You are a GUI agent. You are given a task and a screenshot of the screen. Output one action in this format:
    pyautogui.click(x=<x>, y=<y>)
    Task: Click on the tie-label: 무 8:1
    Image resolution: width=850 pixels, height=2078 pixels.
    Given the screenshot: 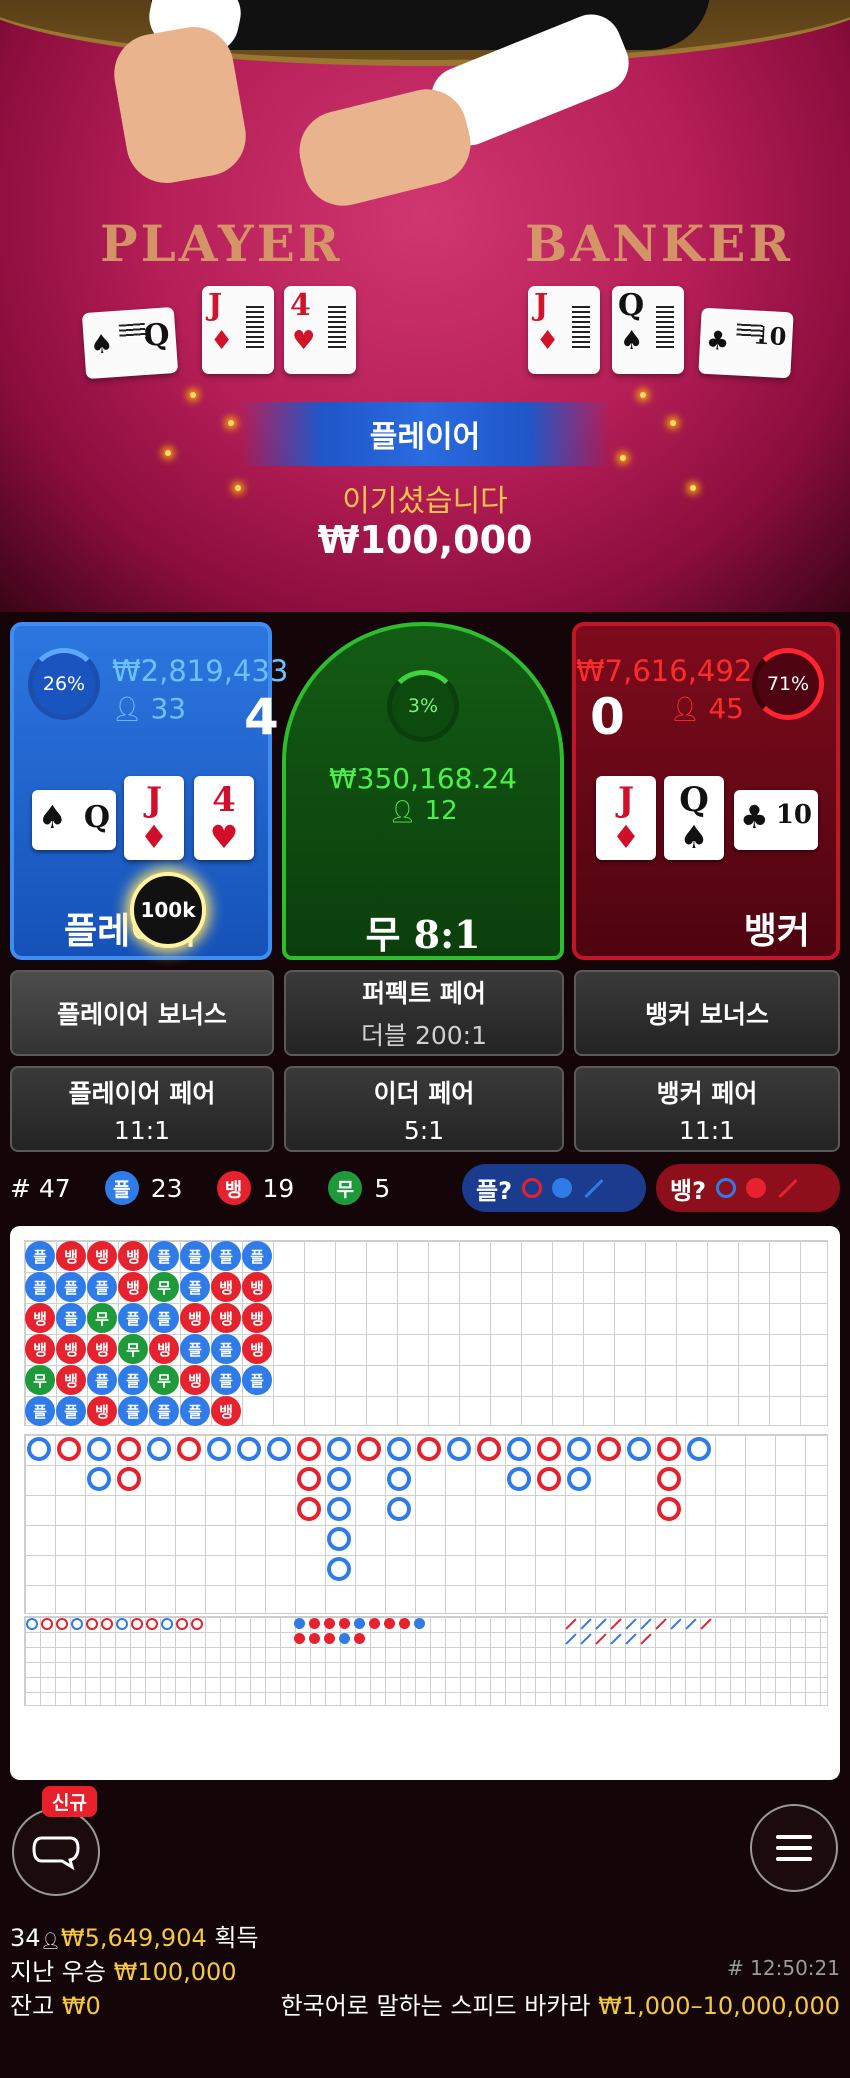 What is the action you would take?
    pyautogui.click(x=423, y=934)
    